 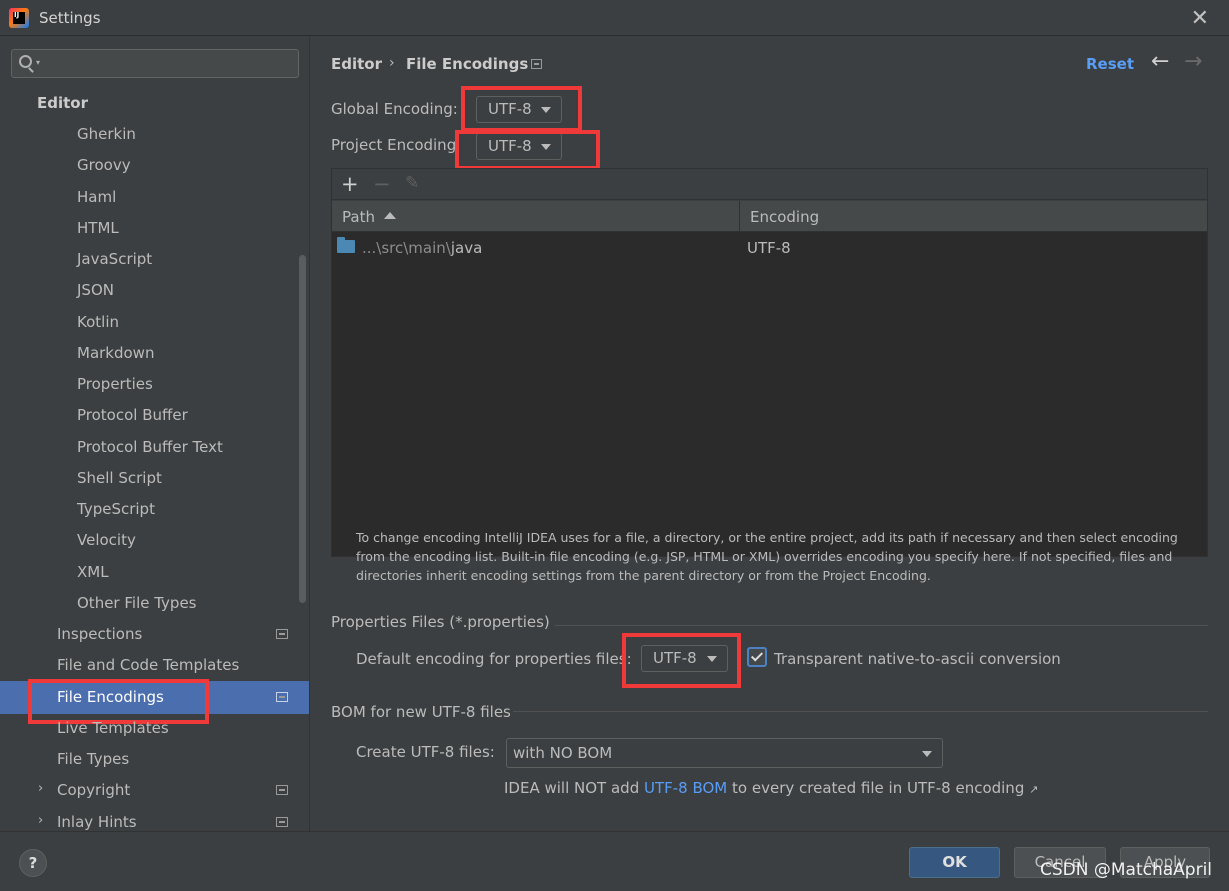 What do you see at coordinates (467, 64) in the screenshot?
I see `breadcrumb-current: File Encodings` at bounding box center [467, 64].